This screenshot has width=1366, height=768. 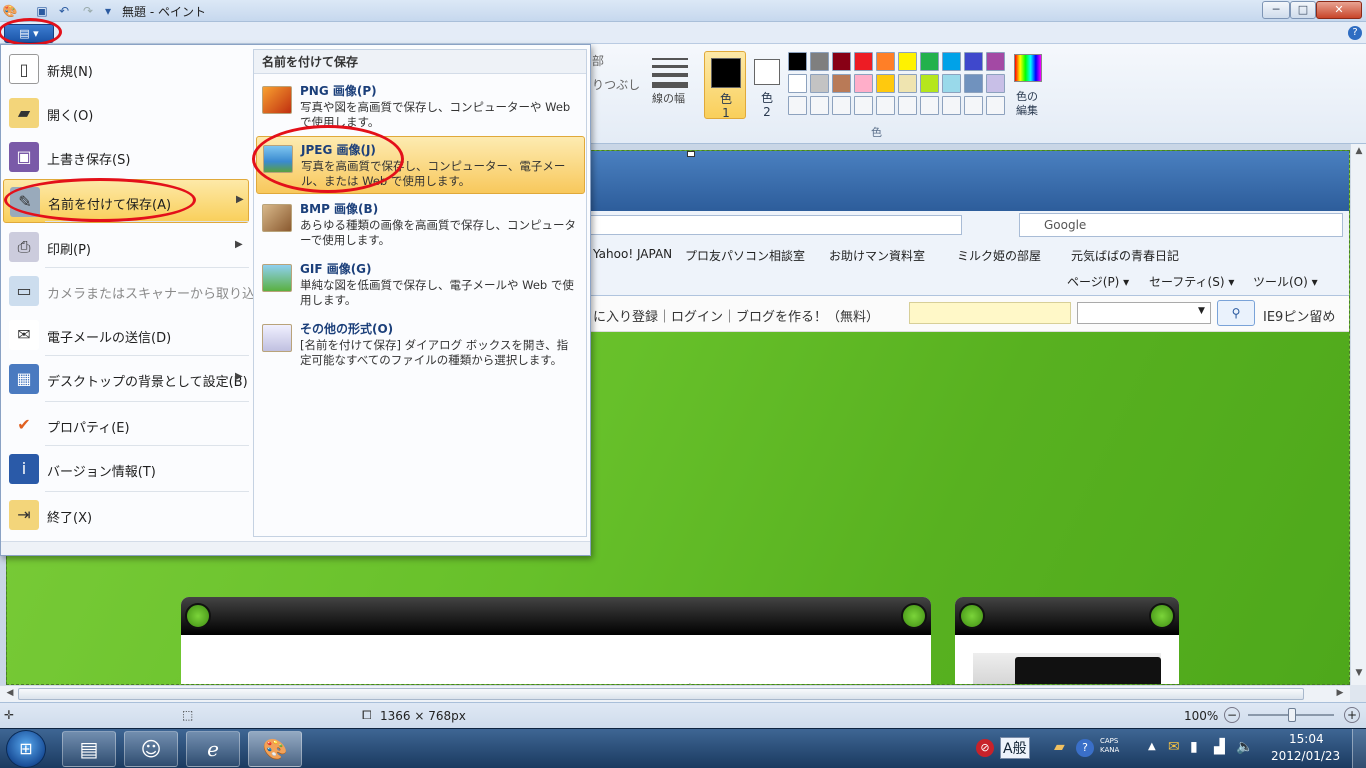 What do you see at coordinates (668, 98) in the screenshot?
I see `line-width-label: 線の幅` at bounding box center [668, 98].